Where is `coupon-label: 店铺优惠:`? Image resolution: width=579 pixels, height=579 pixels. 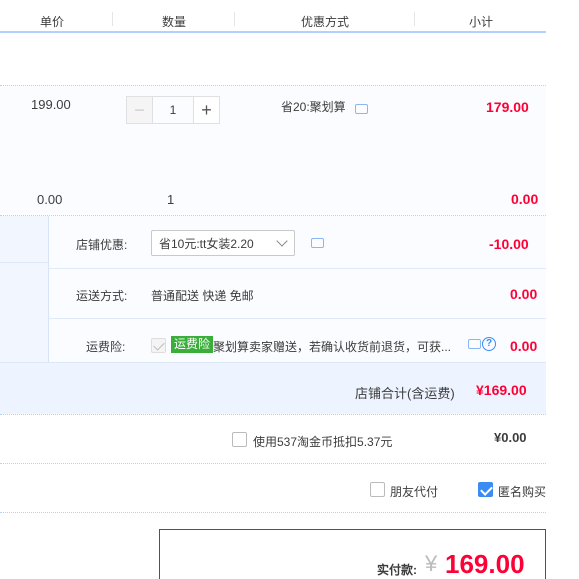 coupon-label: 店铺优惠: is located at coordinates (102, 245).